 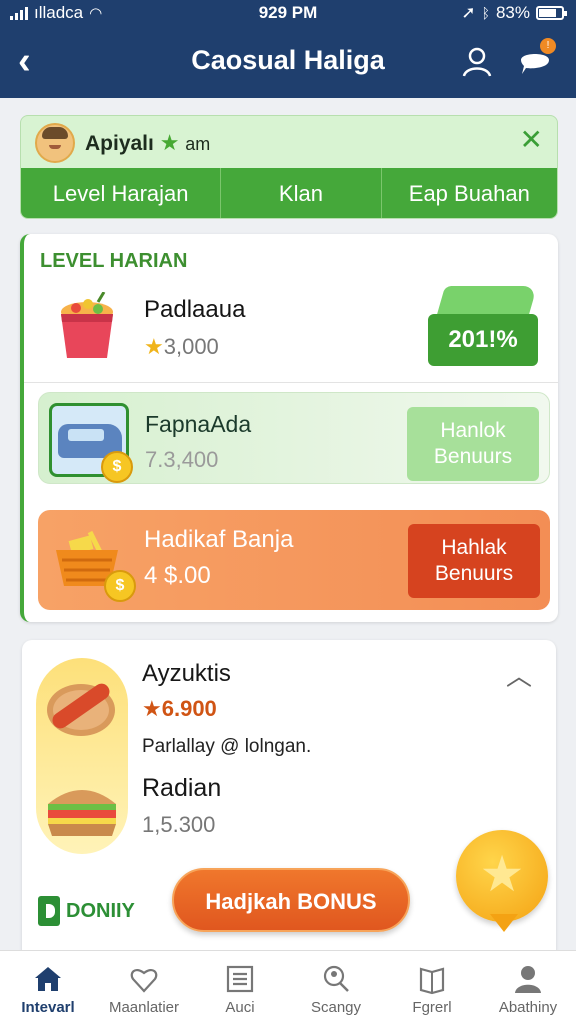 I want to click on fruit-bucket-icon, so click(x=87, y=325).